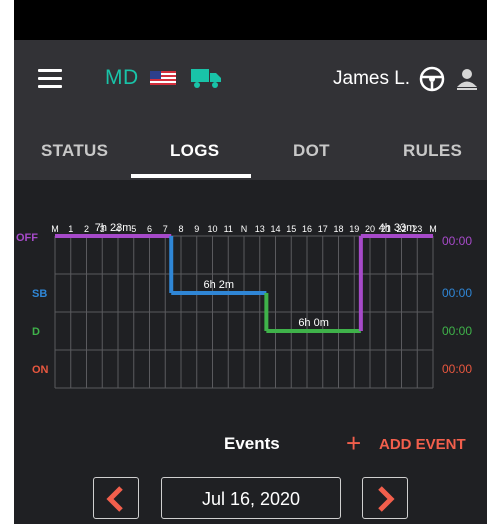  What do you see at coordinates (457, 369) in the screenshot?
I see `row-total-on: 00:00` at bounding box center [457, 369].